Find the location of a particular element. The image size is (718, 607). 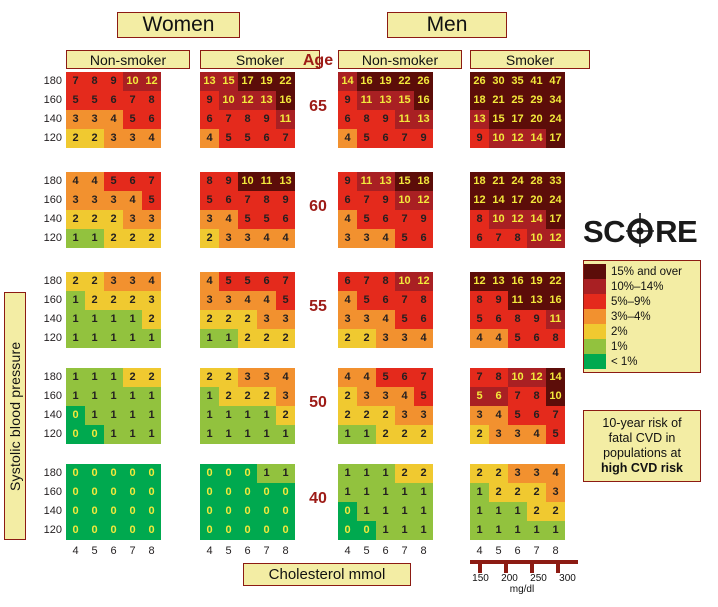

mgdl-tick-labels: 150 200 250 300 is located at coordinates (524, 578).